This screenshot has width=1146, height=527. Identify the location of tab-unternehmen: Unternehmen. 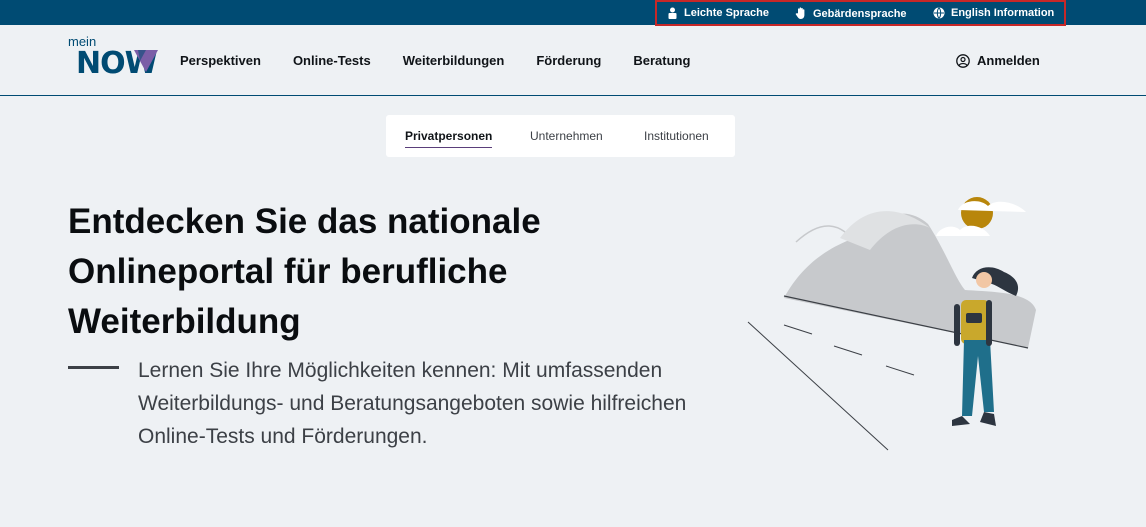
(566, 136).